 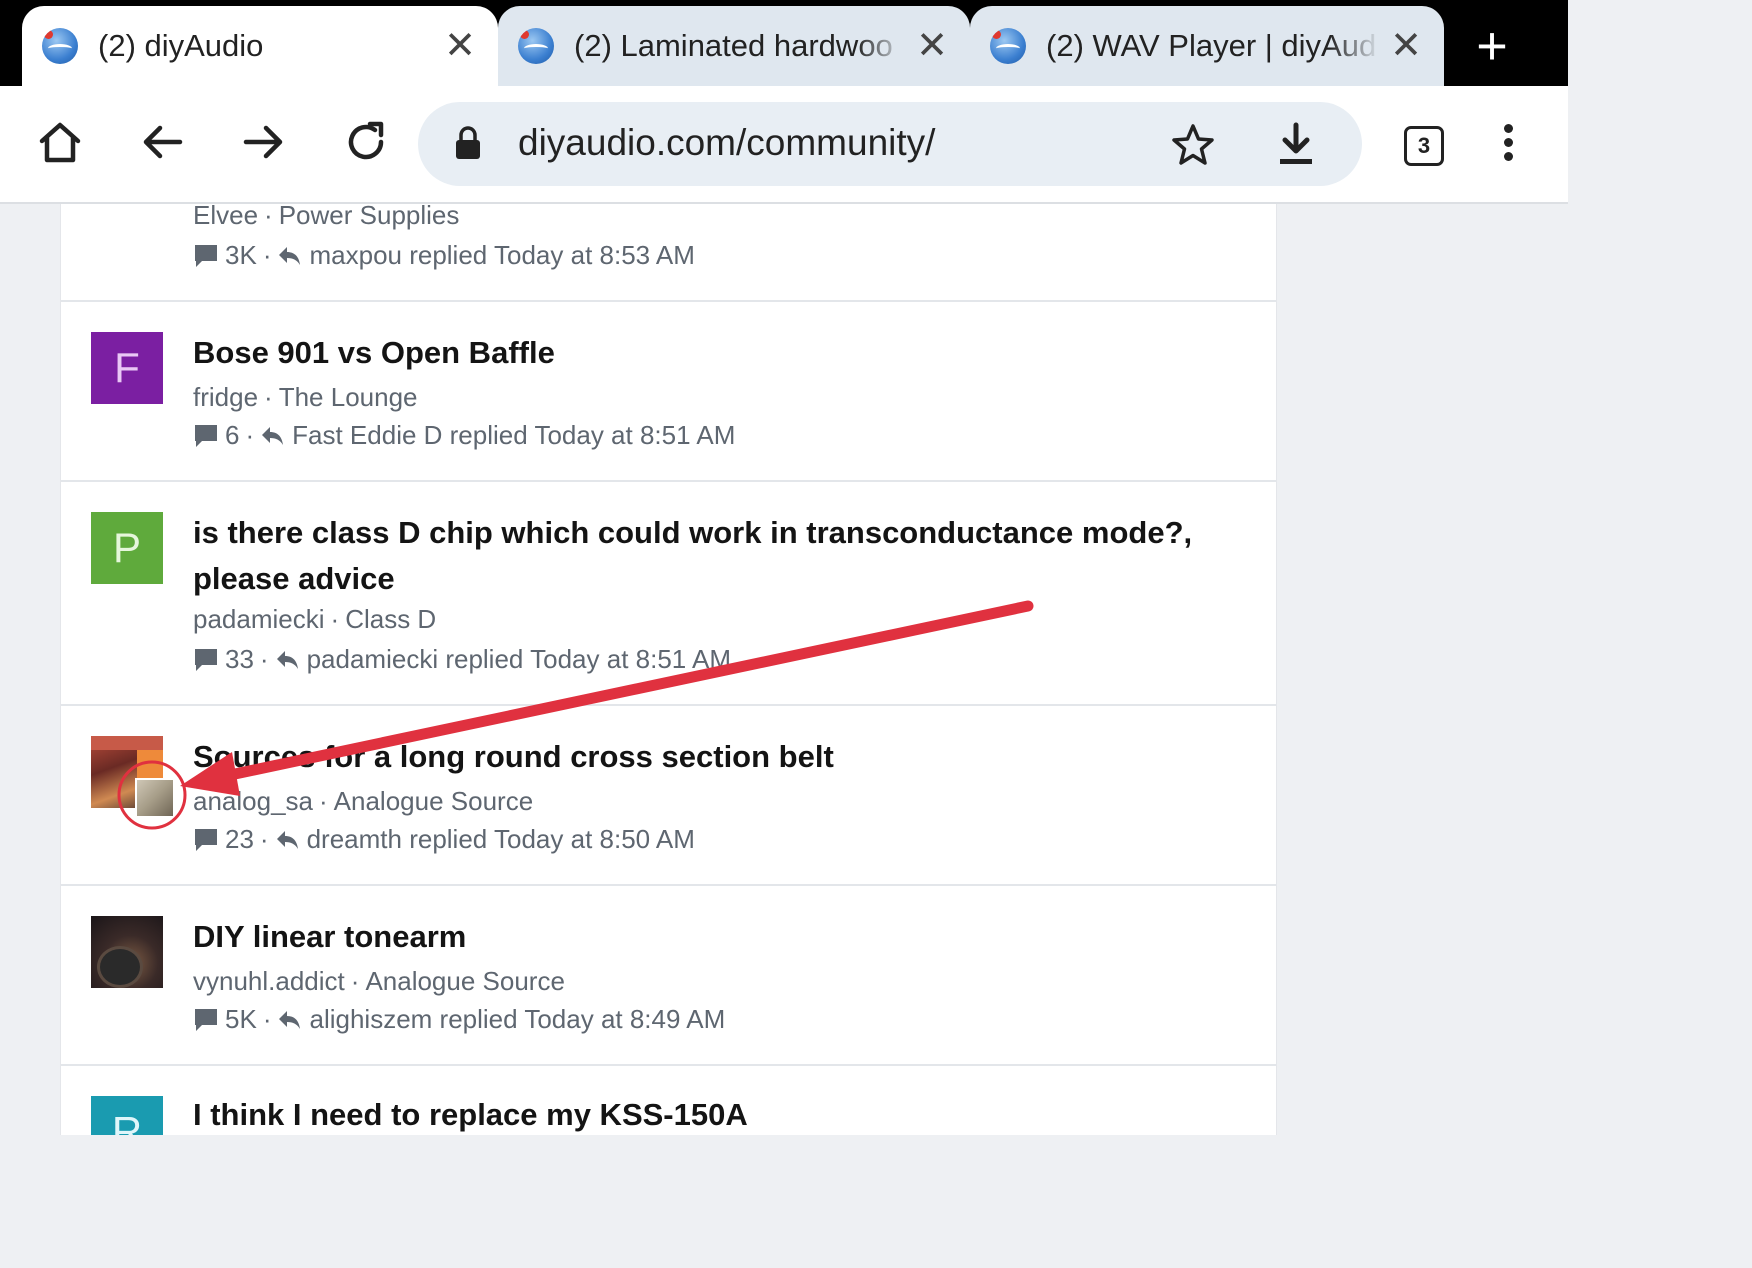 What do you see at coordinates (181, 45) in the screenshot?
I see `tab-title: (2) diyAudio` at bounding box center [181, 45].